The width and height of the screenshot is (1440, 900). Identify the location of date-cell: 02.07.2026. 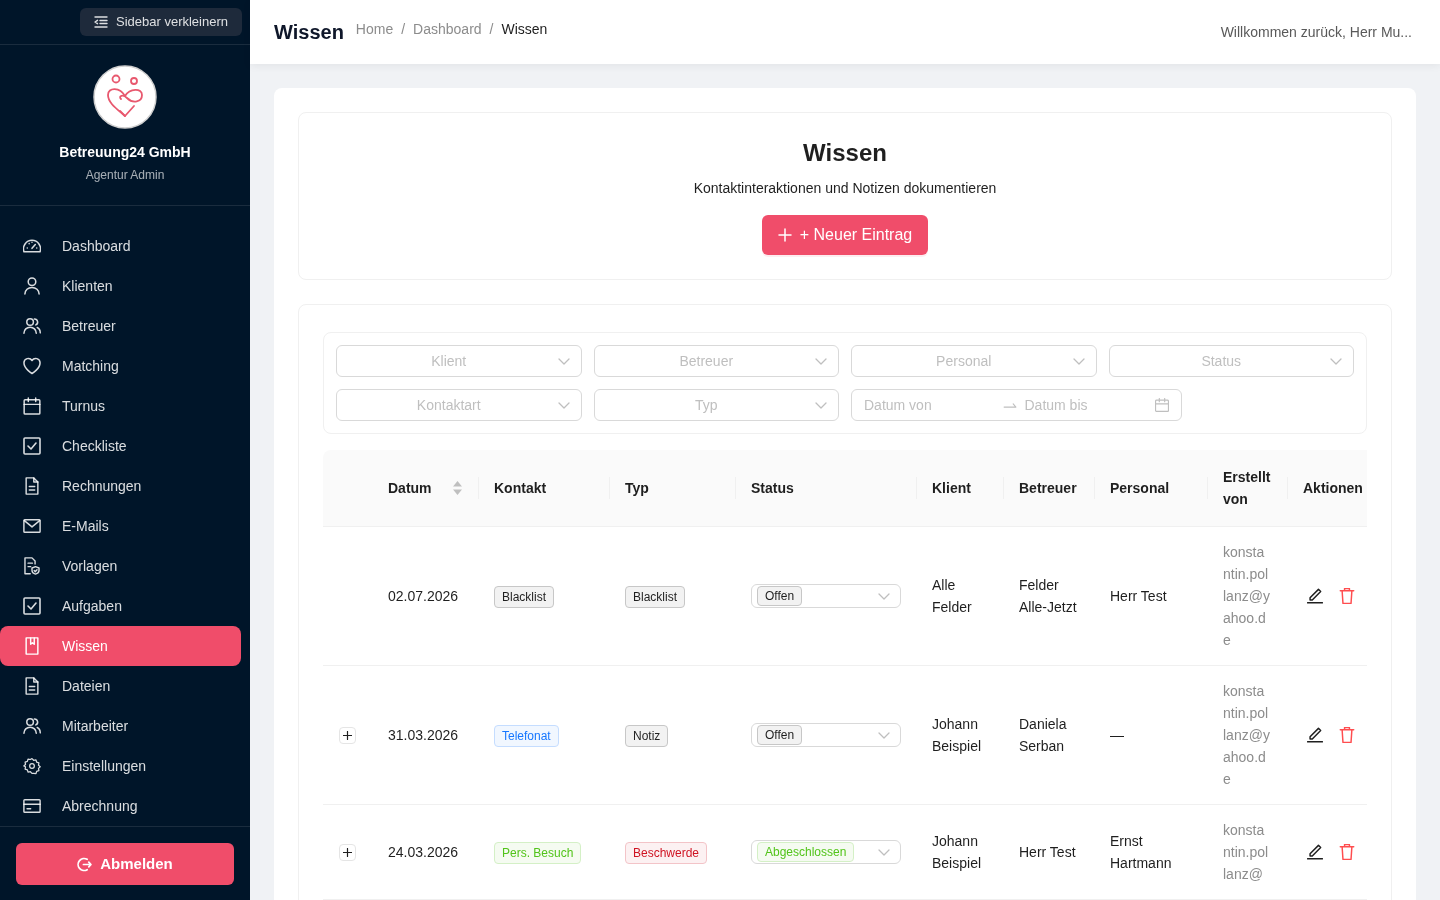
(425, 596).